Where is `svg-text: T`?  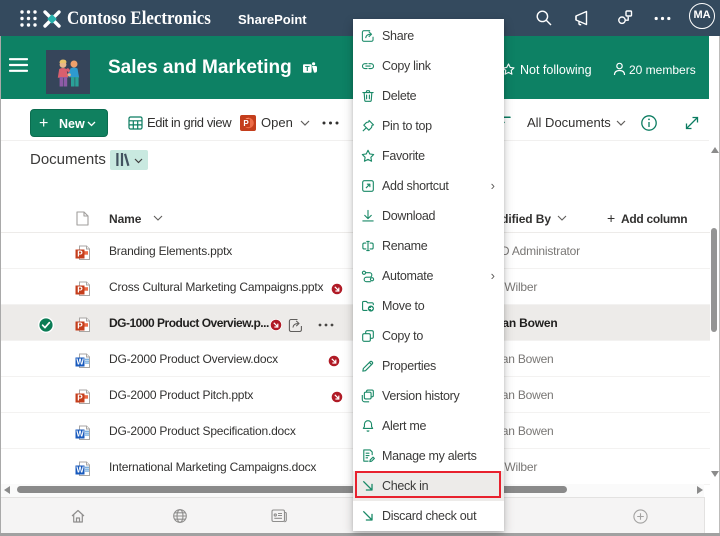
svg-text: T is located at coordinates (307, 68).